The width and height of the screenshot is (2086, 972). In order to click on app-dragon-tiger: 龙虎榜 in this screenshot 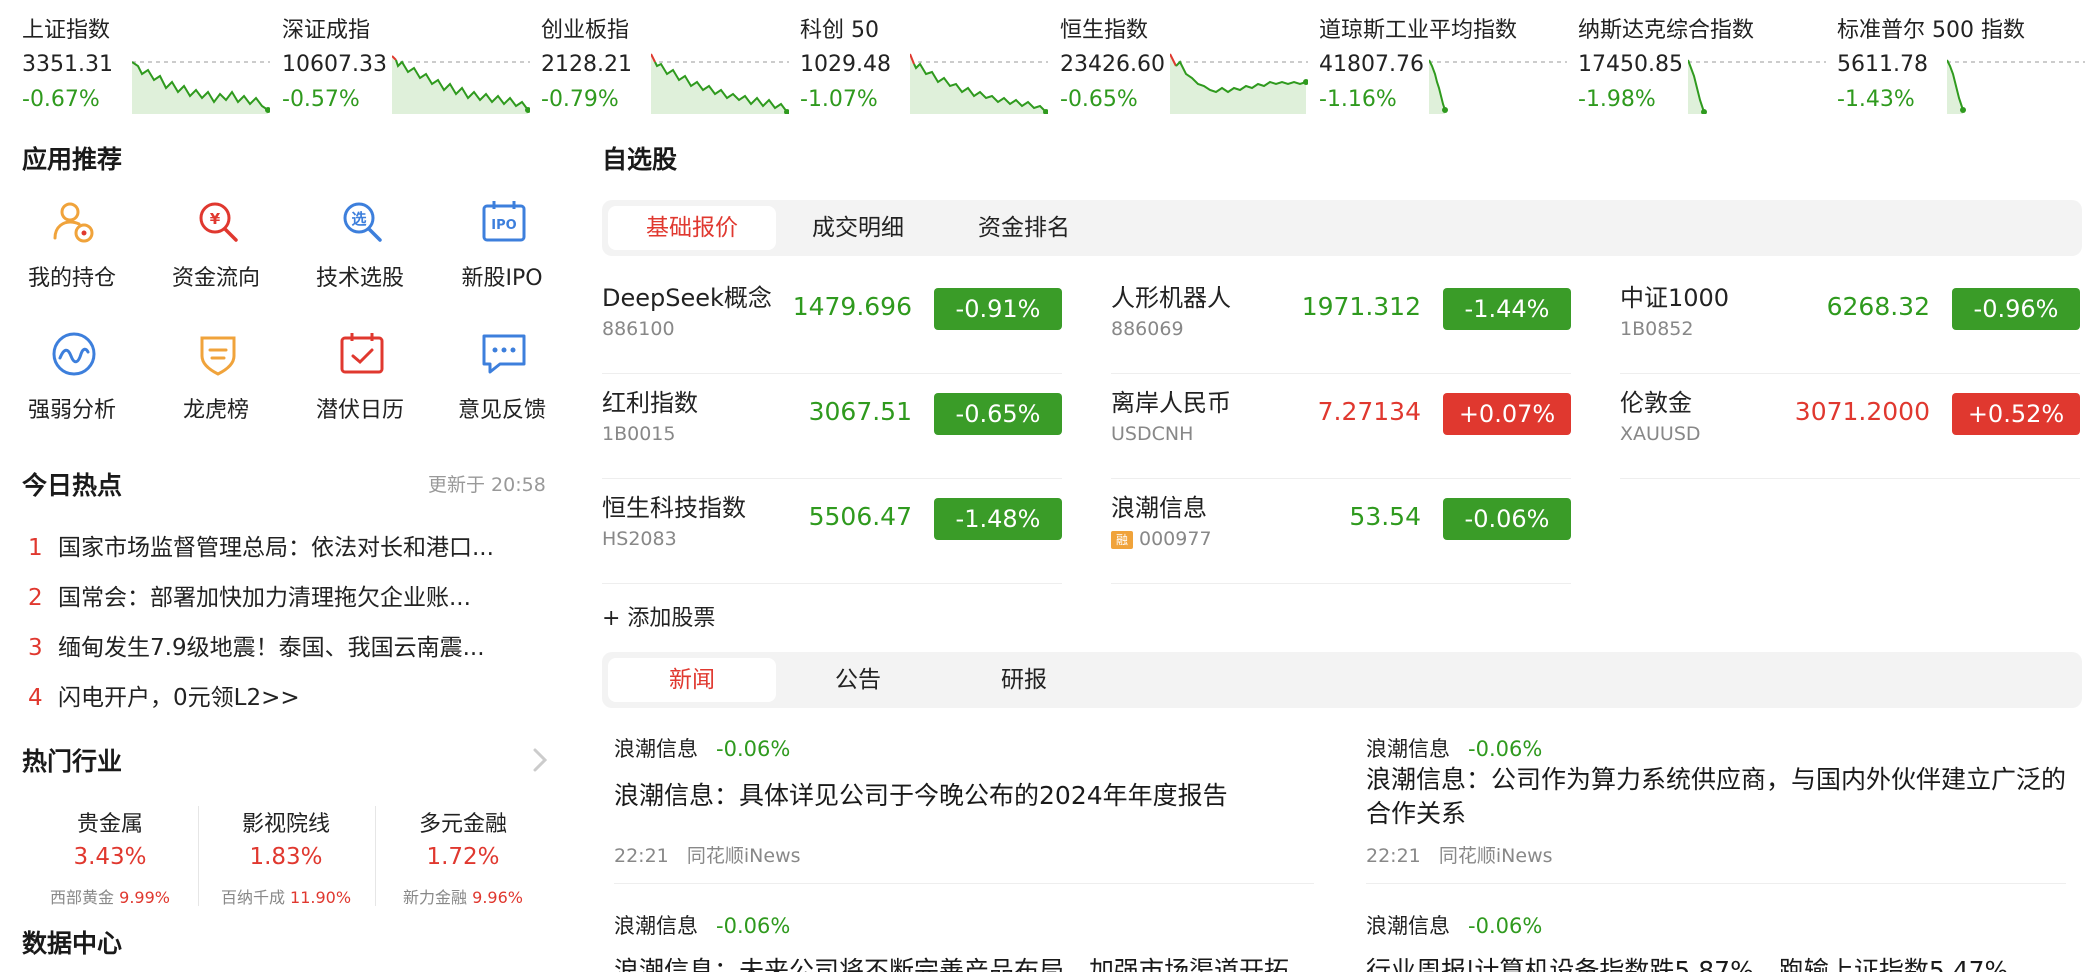, I will do `click(216, 385)`.